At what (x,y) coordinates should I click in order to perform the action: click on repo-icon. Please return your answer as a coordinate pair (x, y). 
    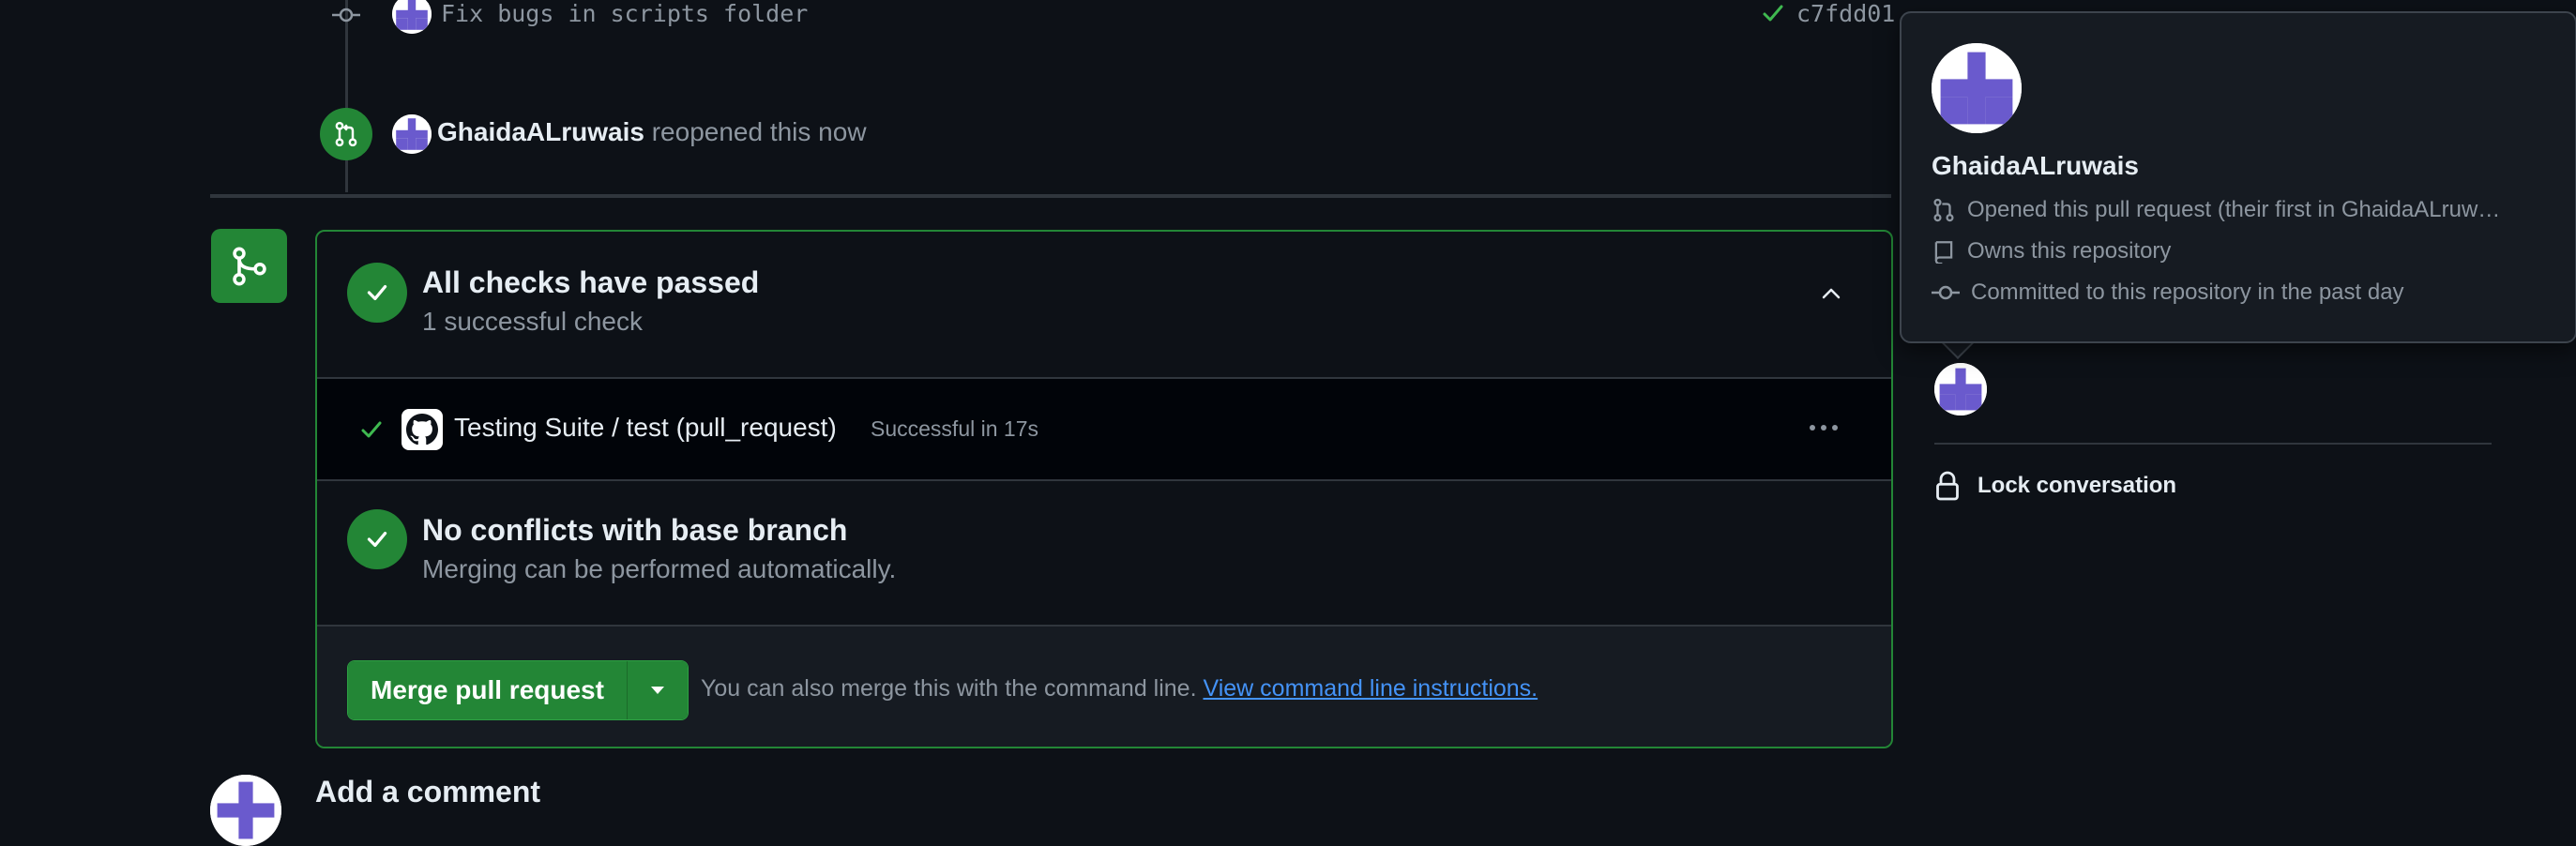
    Looking at the image, I should click on (1944, 253).